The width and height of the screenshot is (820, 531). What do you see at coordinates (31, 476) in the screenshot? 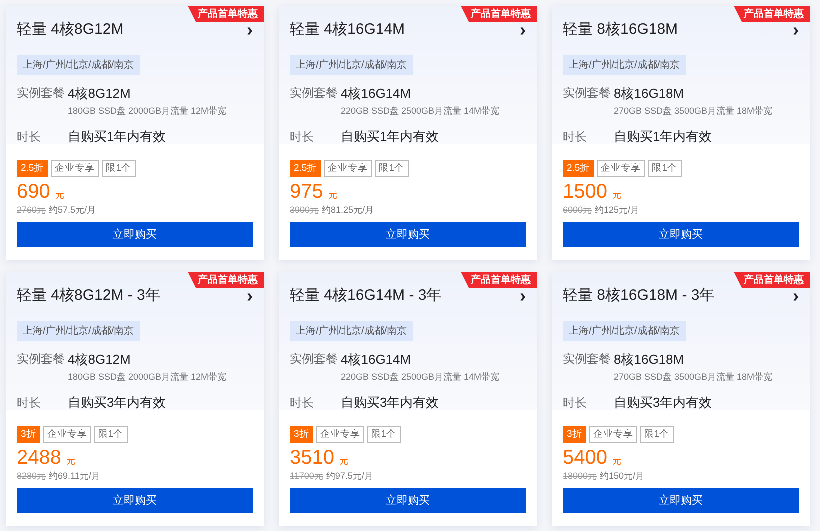
I see `original-price: 8280元` at bounding box center [31, 476].